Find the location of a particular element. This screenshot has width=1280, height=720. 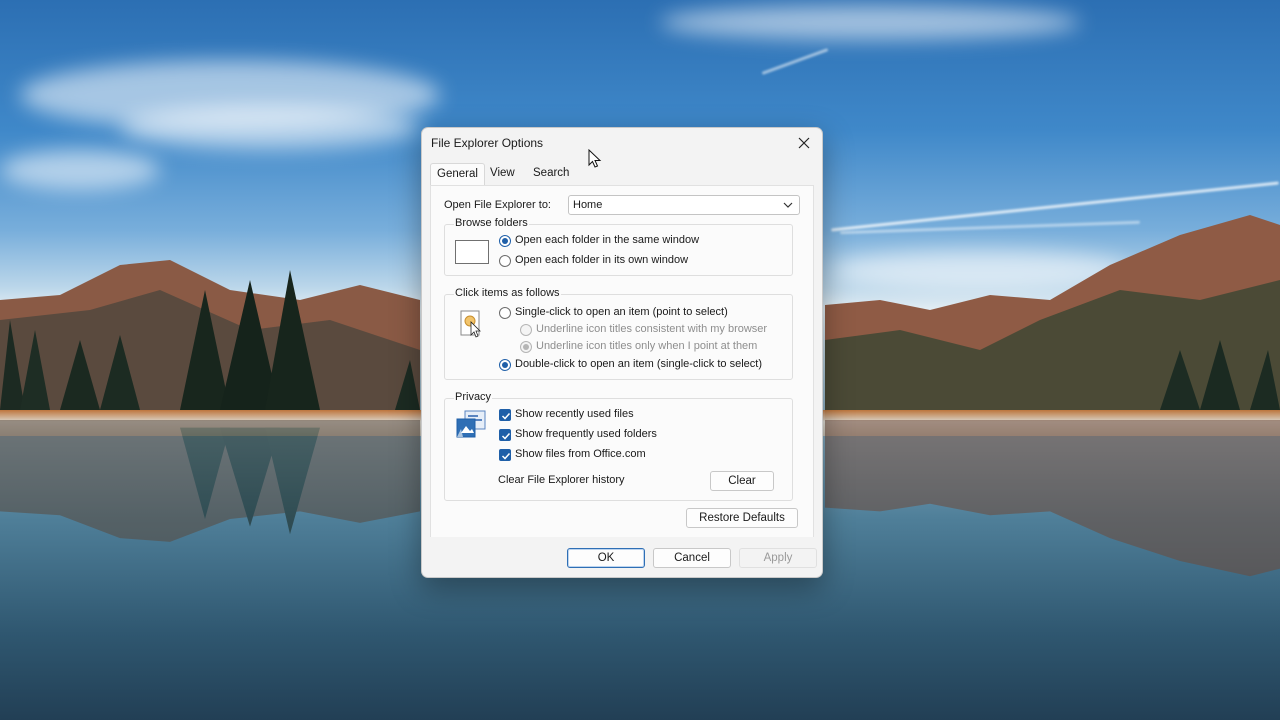

tab-general: General is located at coordinates (457, 174).